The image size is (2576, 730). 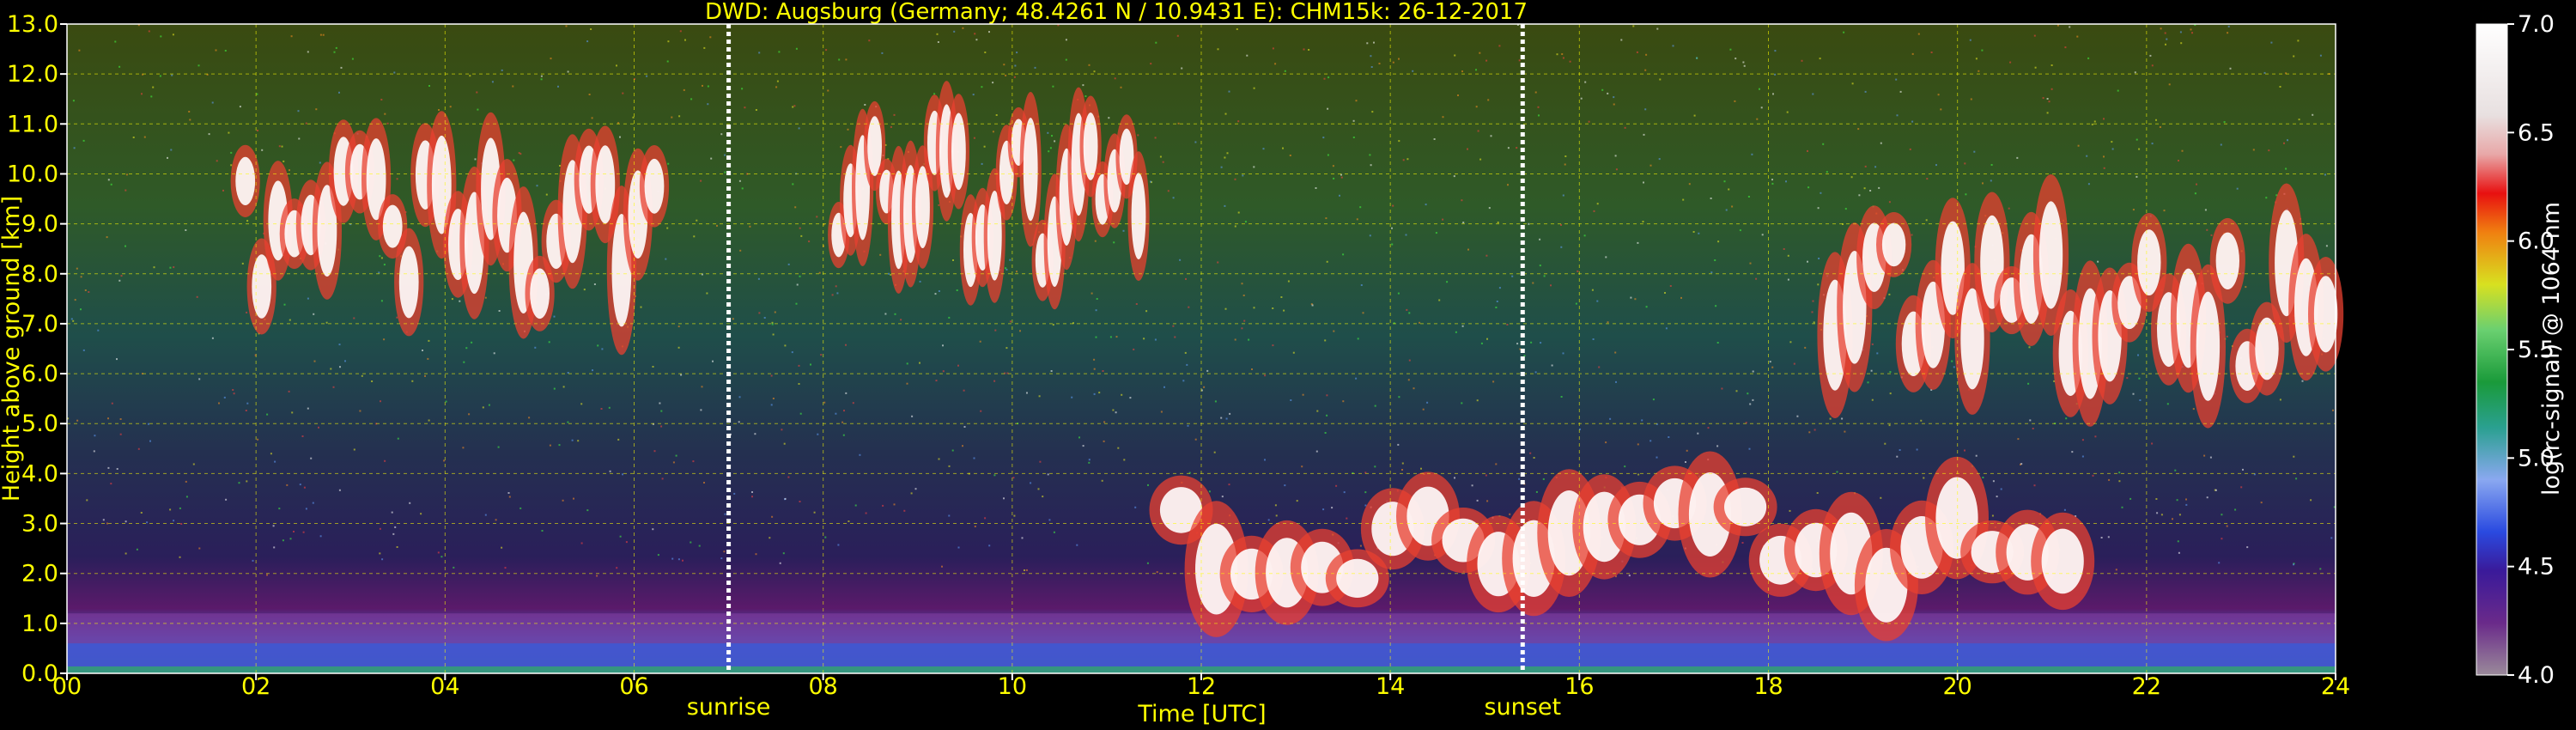 I want to click on x-tick-label: 16, so click(x=1579, y=686).